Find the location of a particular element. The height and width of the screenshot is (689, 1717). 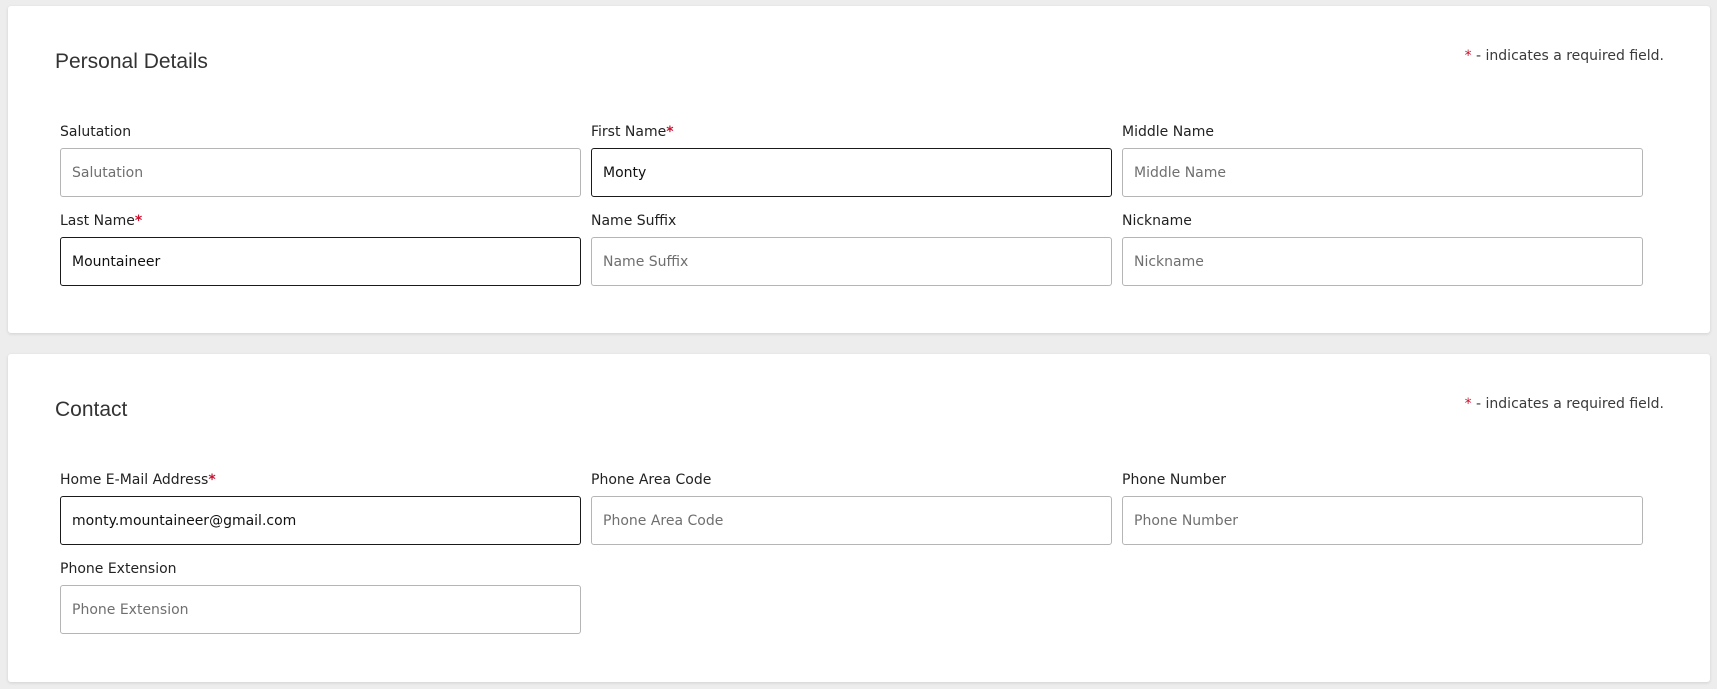

name-suffix-input is located at coordinates (851, 261).